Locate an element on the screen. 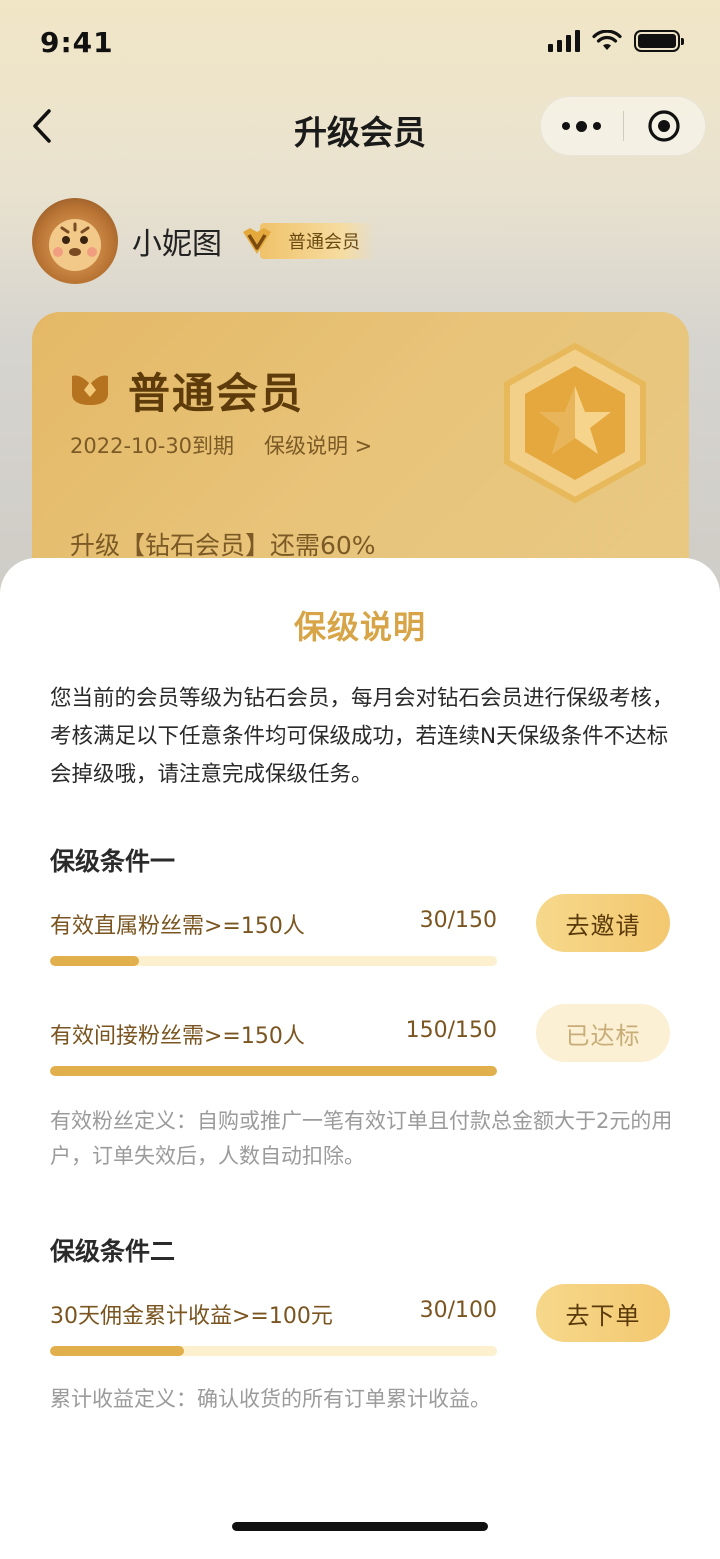  crown-flower-icon is located at coordinates (90, 390).